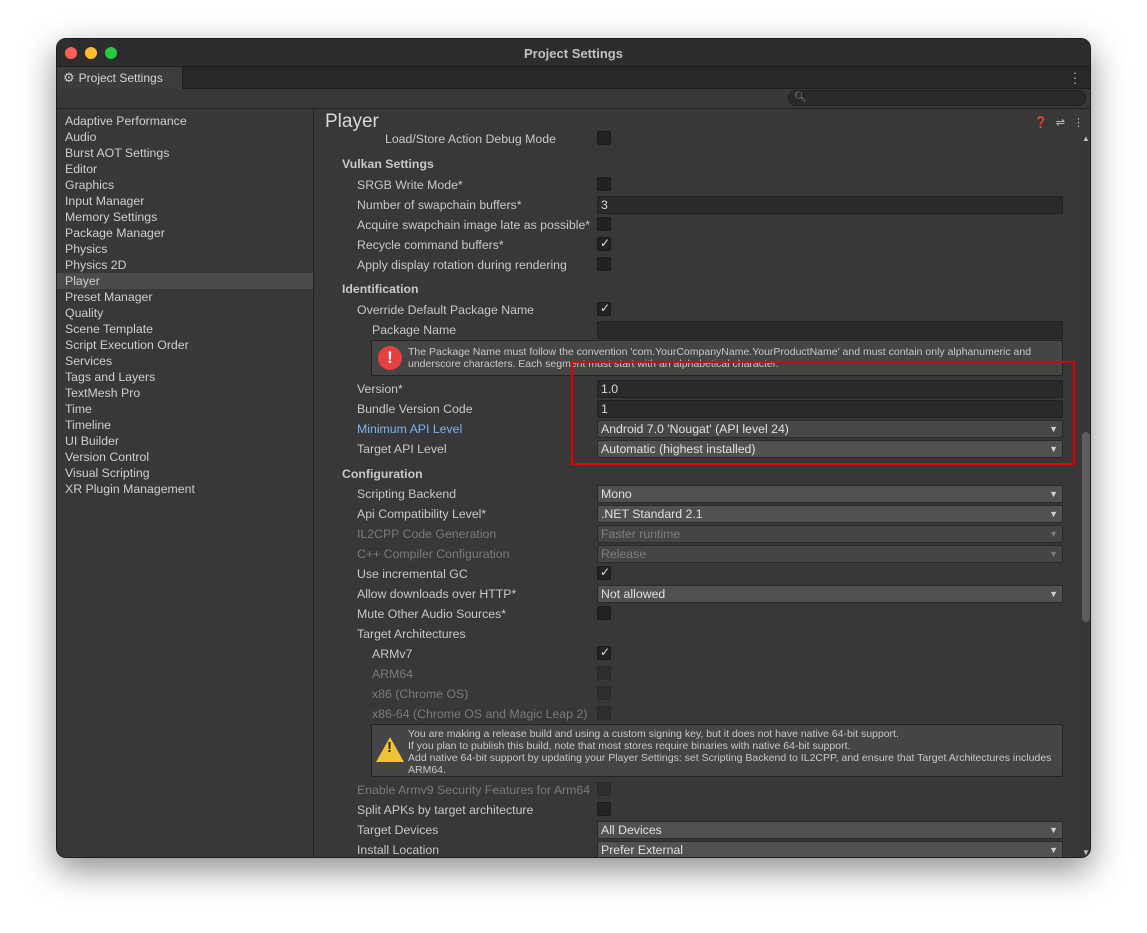  What do you see at coordinates (433, 554) in the screenshot?
I see `cpp-compiler-label: C++ Compiler Configuration` at bounding box center [433, 554].